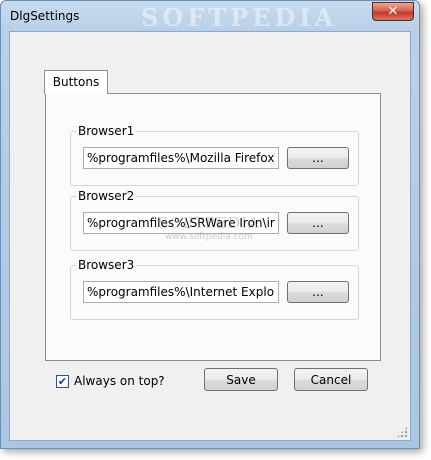  Describe the element at coordinates (45, 16) in the screenshot. I see `window-title: DlgSettings` at that location.